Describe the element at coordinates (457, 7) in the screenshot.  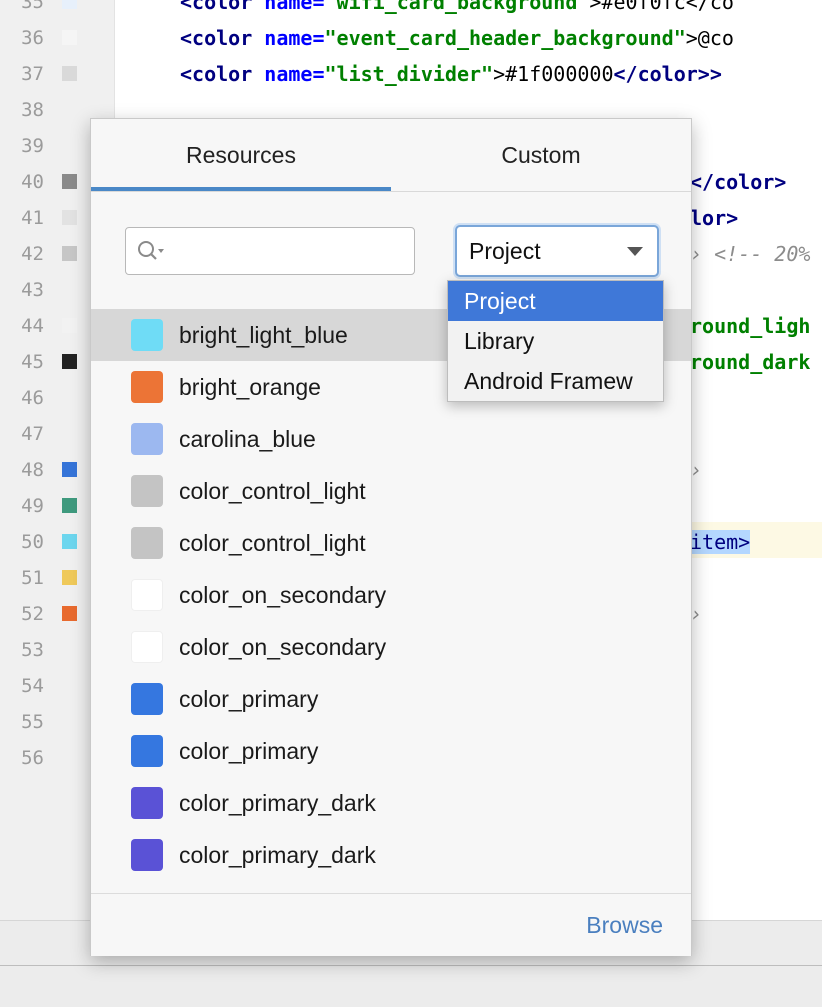
I see `xml-value: "wifi_card_background"` at that location.